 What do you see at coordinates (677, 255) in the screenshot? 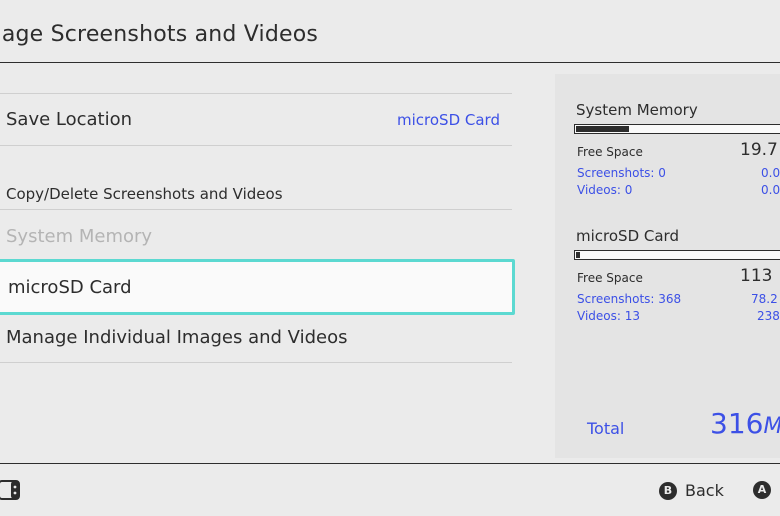
I see `microsd-usage-bar` at bounding box center [677, 255].